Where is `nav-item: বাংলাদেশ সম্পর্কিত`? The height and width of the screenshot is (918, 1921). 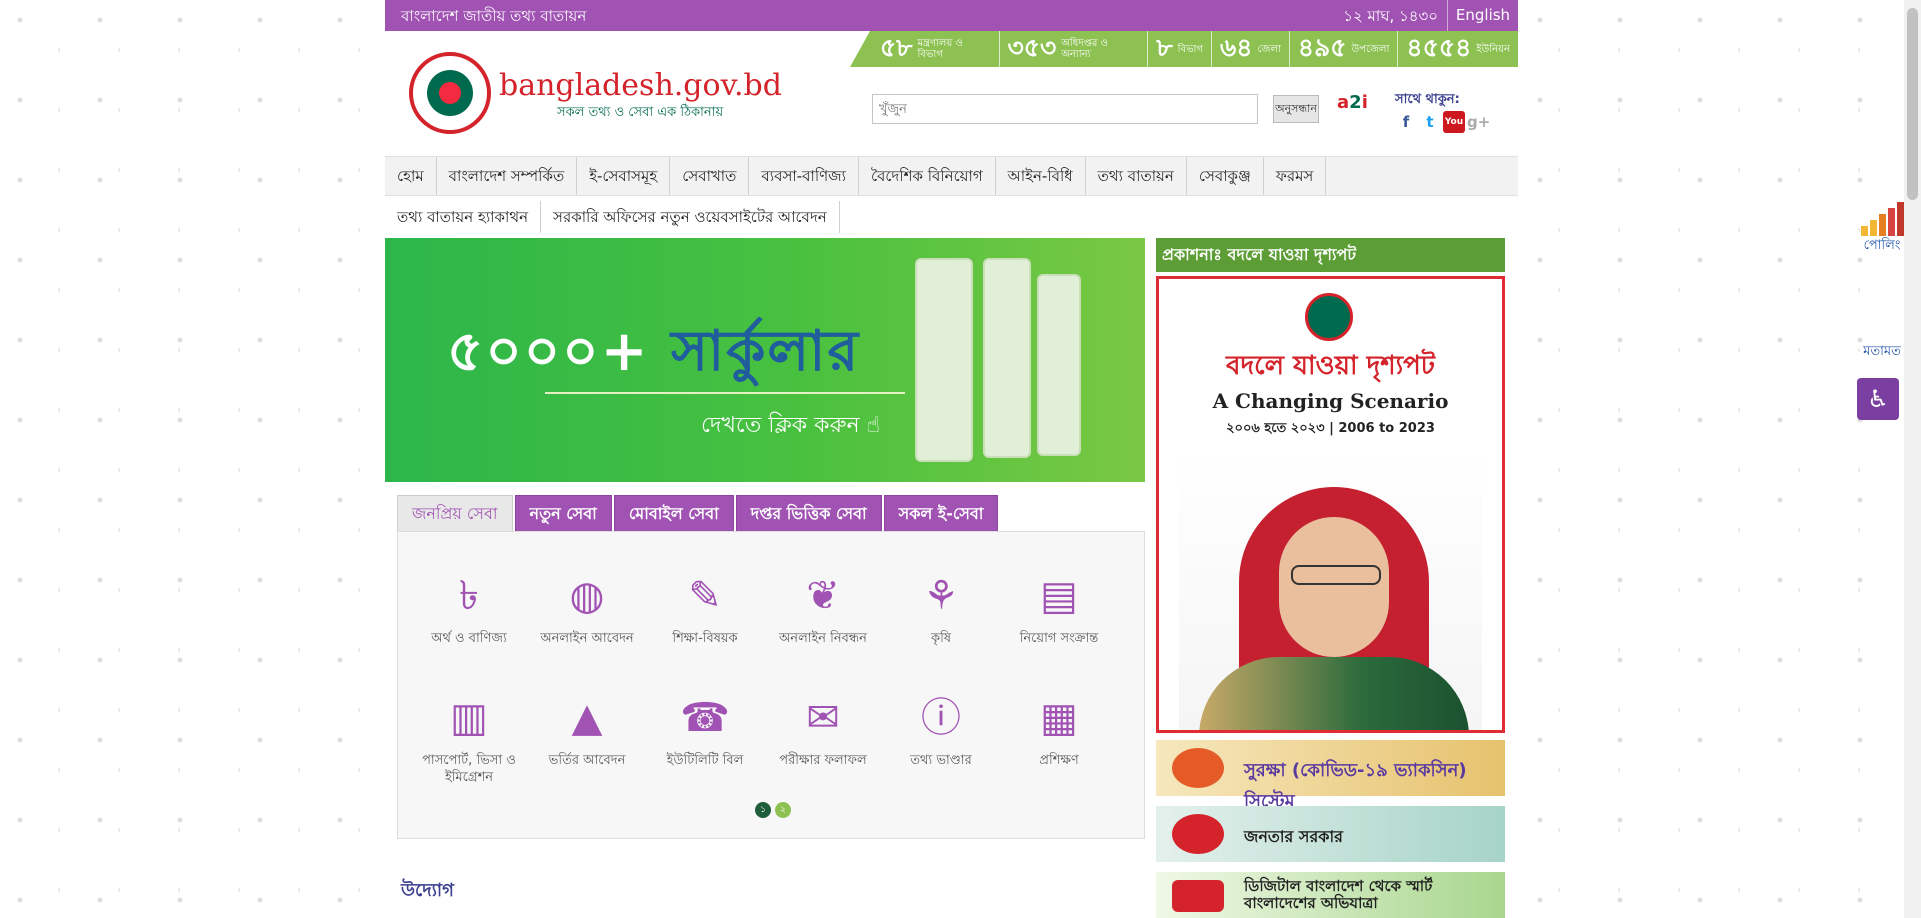
nav-item: বাংলাদেশ সম্পর্কিত is located at coordinates (507, 176).